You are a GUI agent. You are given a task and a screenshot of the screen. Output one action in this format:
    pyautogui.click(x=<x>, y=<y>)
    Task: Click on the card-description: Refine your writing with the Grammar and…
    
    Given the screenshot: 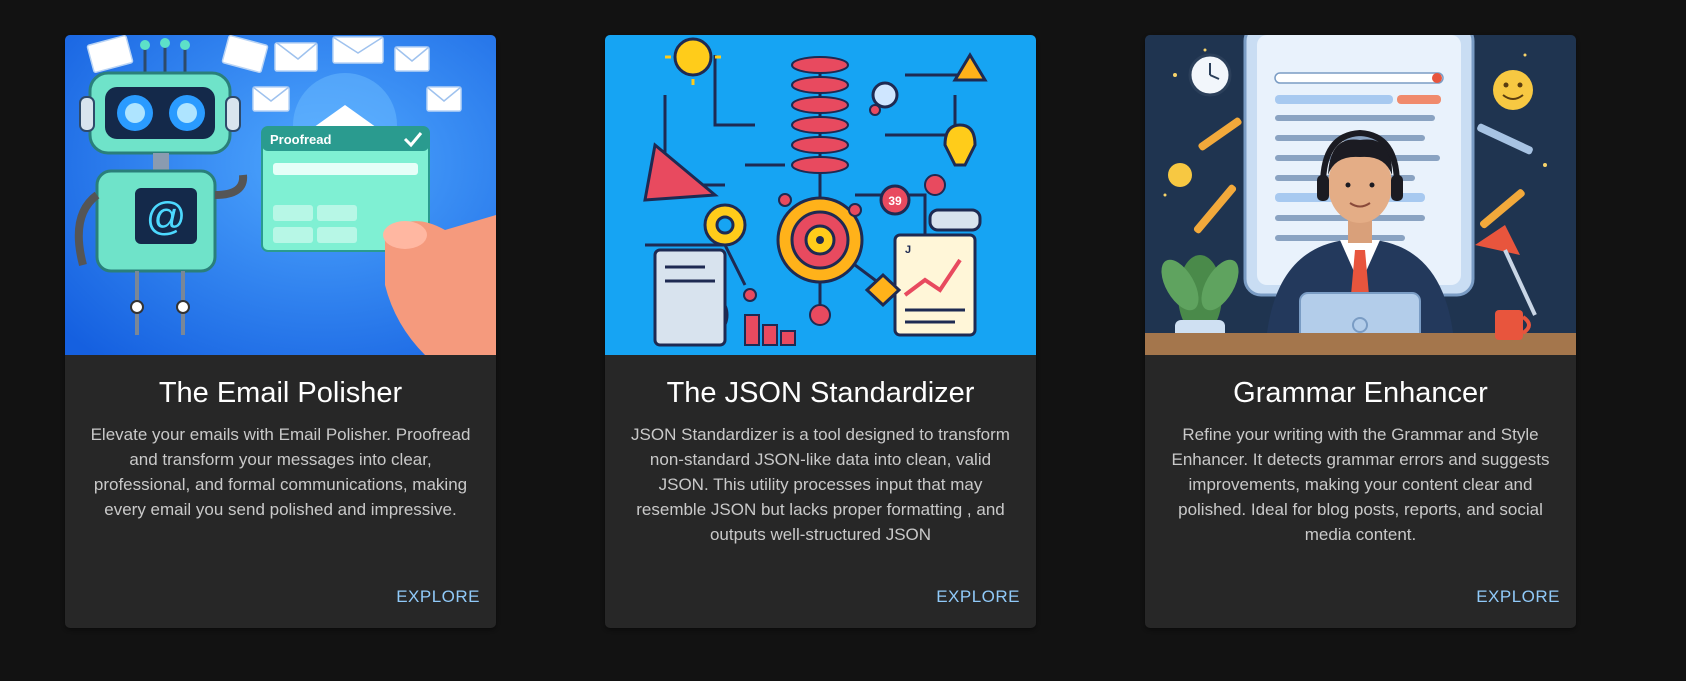 What is the action you would take?
    pyautogui.click(x=1360, y=484)
    